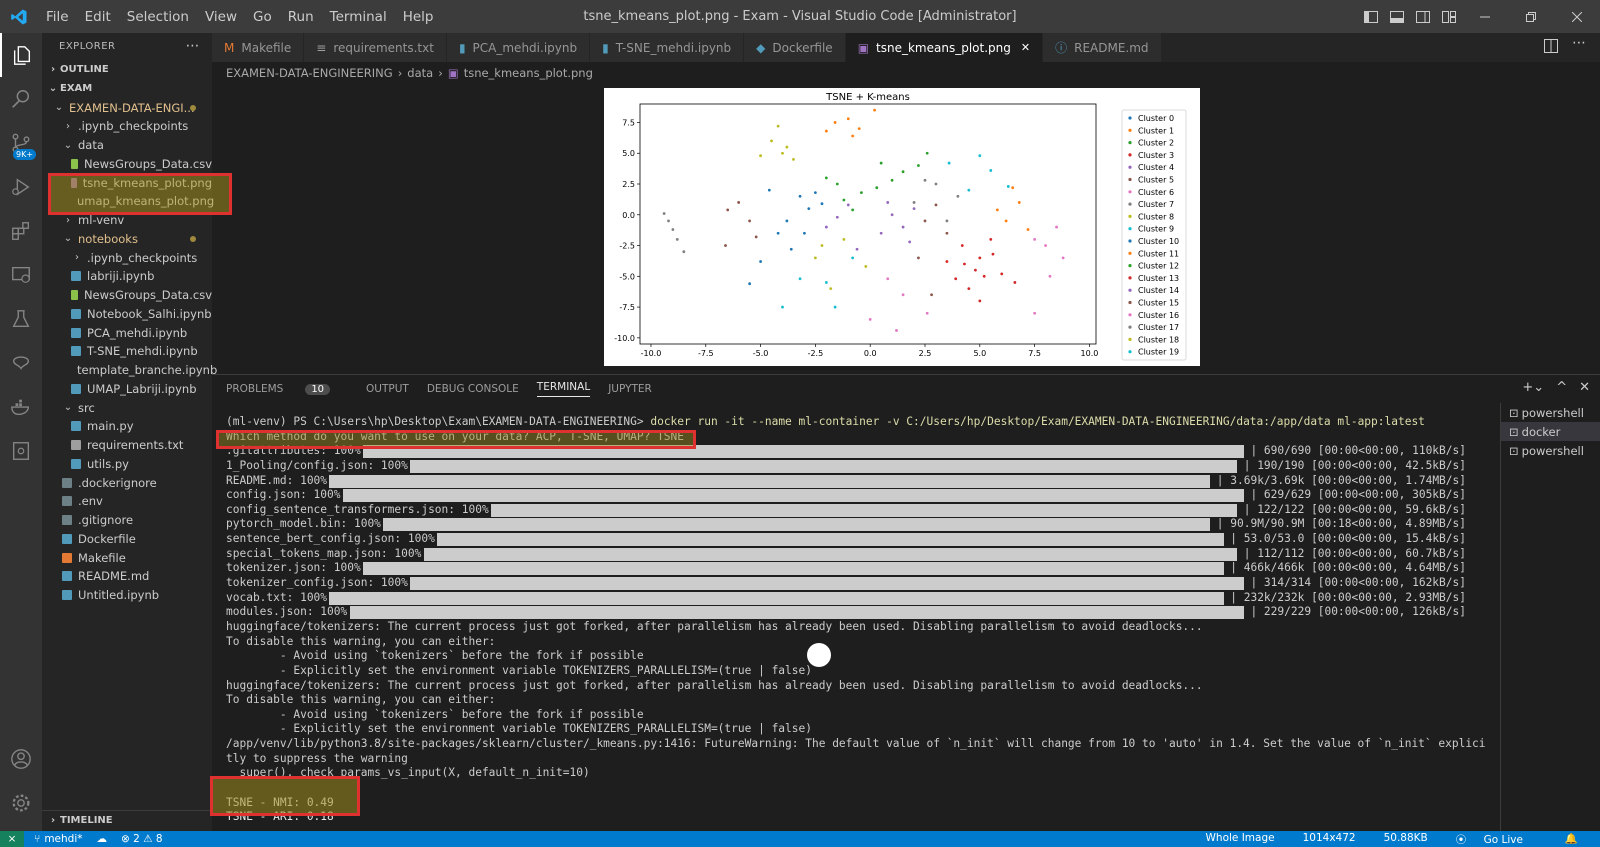 This screenshot has width=1600, height=847. What do you see at coordinates (19, 16) in the screenshot?
I see `vscode-logo-icon` at bounding box center [19, 16].